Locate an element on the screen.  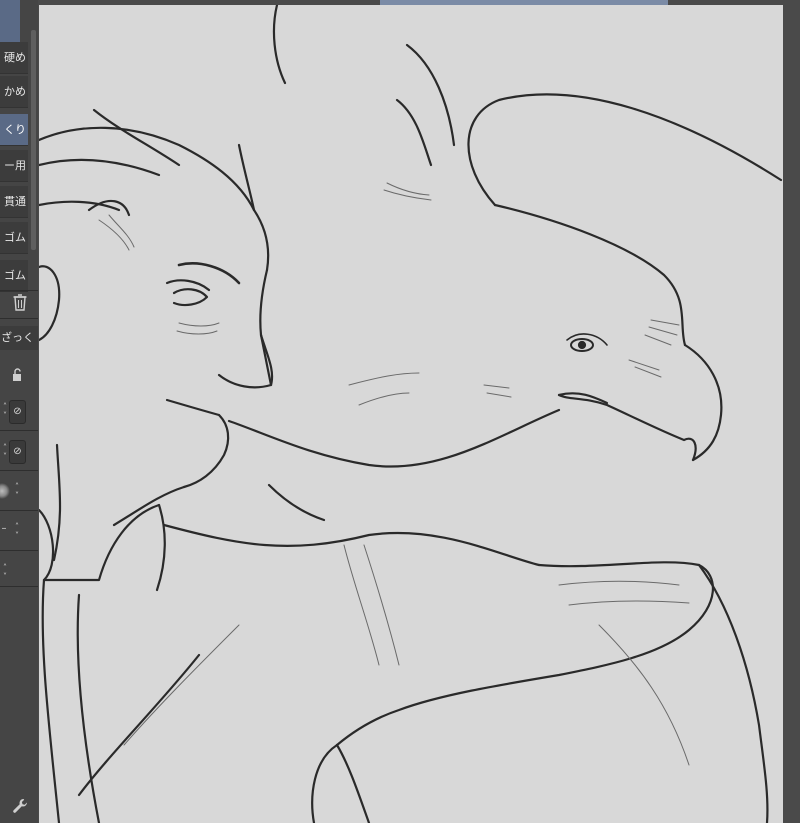
eagle-hatching is located at coordinates (514, 294).